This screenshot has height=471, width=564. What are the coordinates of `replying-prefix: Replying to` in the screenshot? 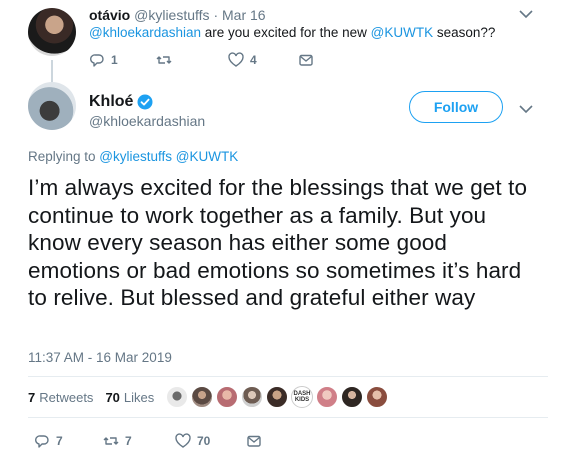 It's located at (64, 156).